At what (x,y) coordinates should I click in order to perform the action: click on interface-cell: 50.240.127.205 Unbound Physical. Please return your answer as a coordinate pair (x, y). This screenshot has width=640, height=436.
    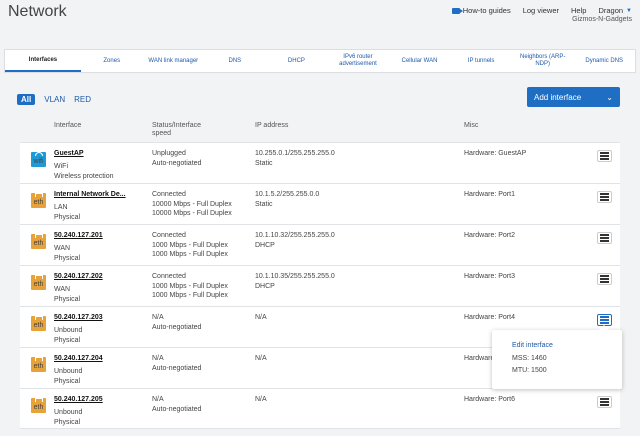
    Looking at the image, I should click on (78, 411).